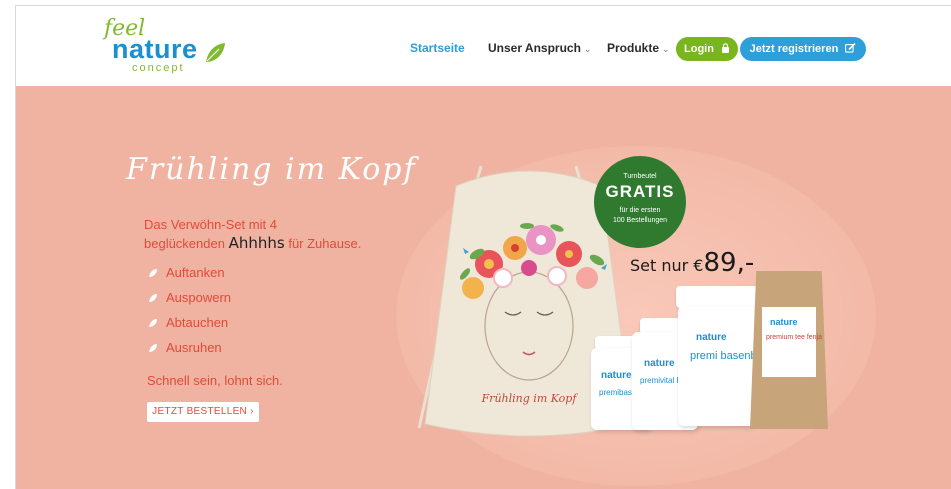  Describe the element at coordinates (725, 48) in the screenshot. I see `lock-icon` at that location.